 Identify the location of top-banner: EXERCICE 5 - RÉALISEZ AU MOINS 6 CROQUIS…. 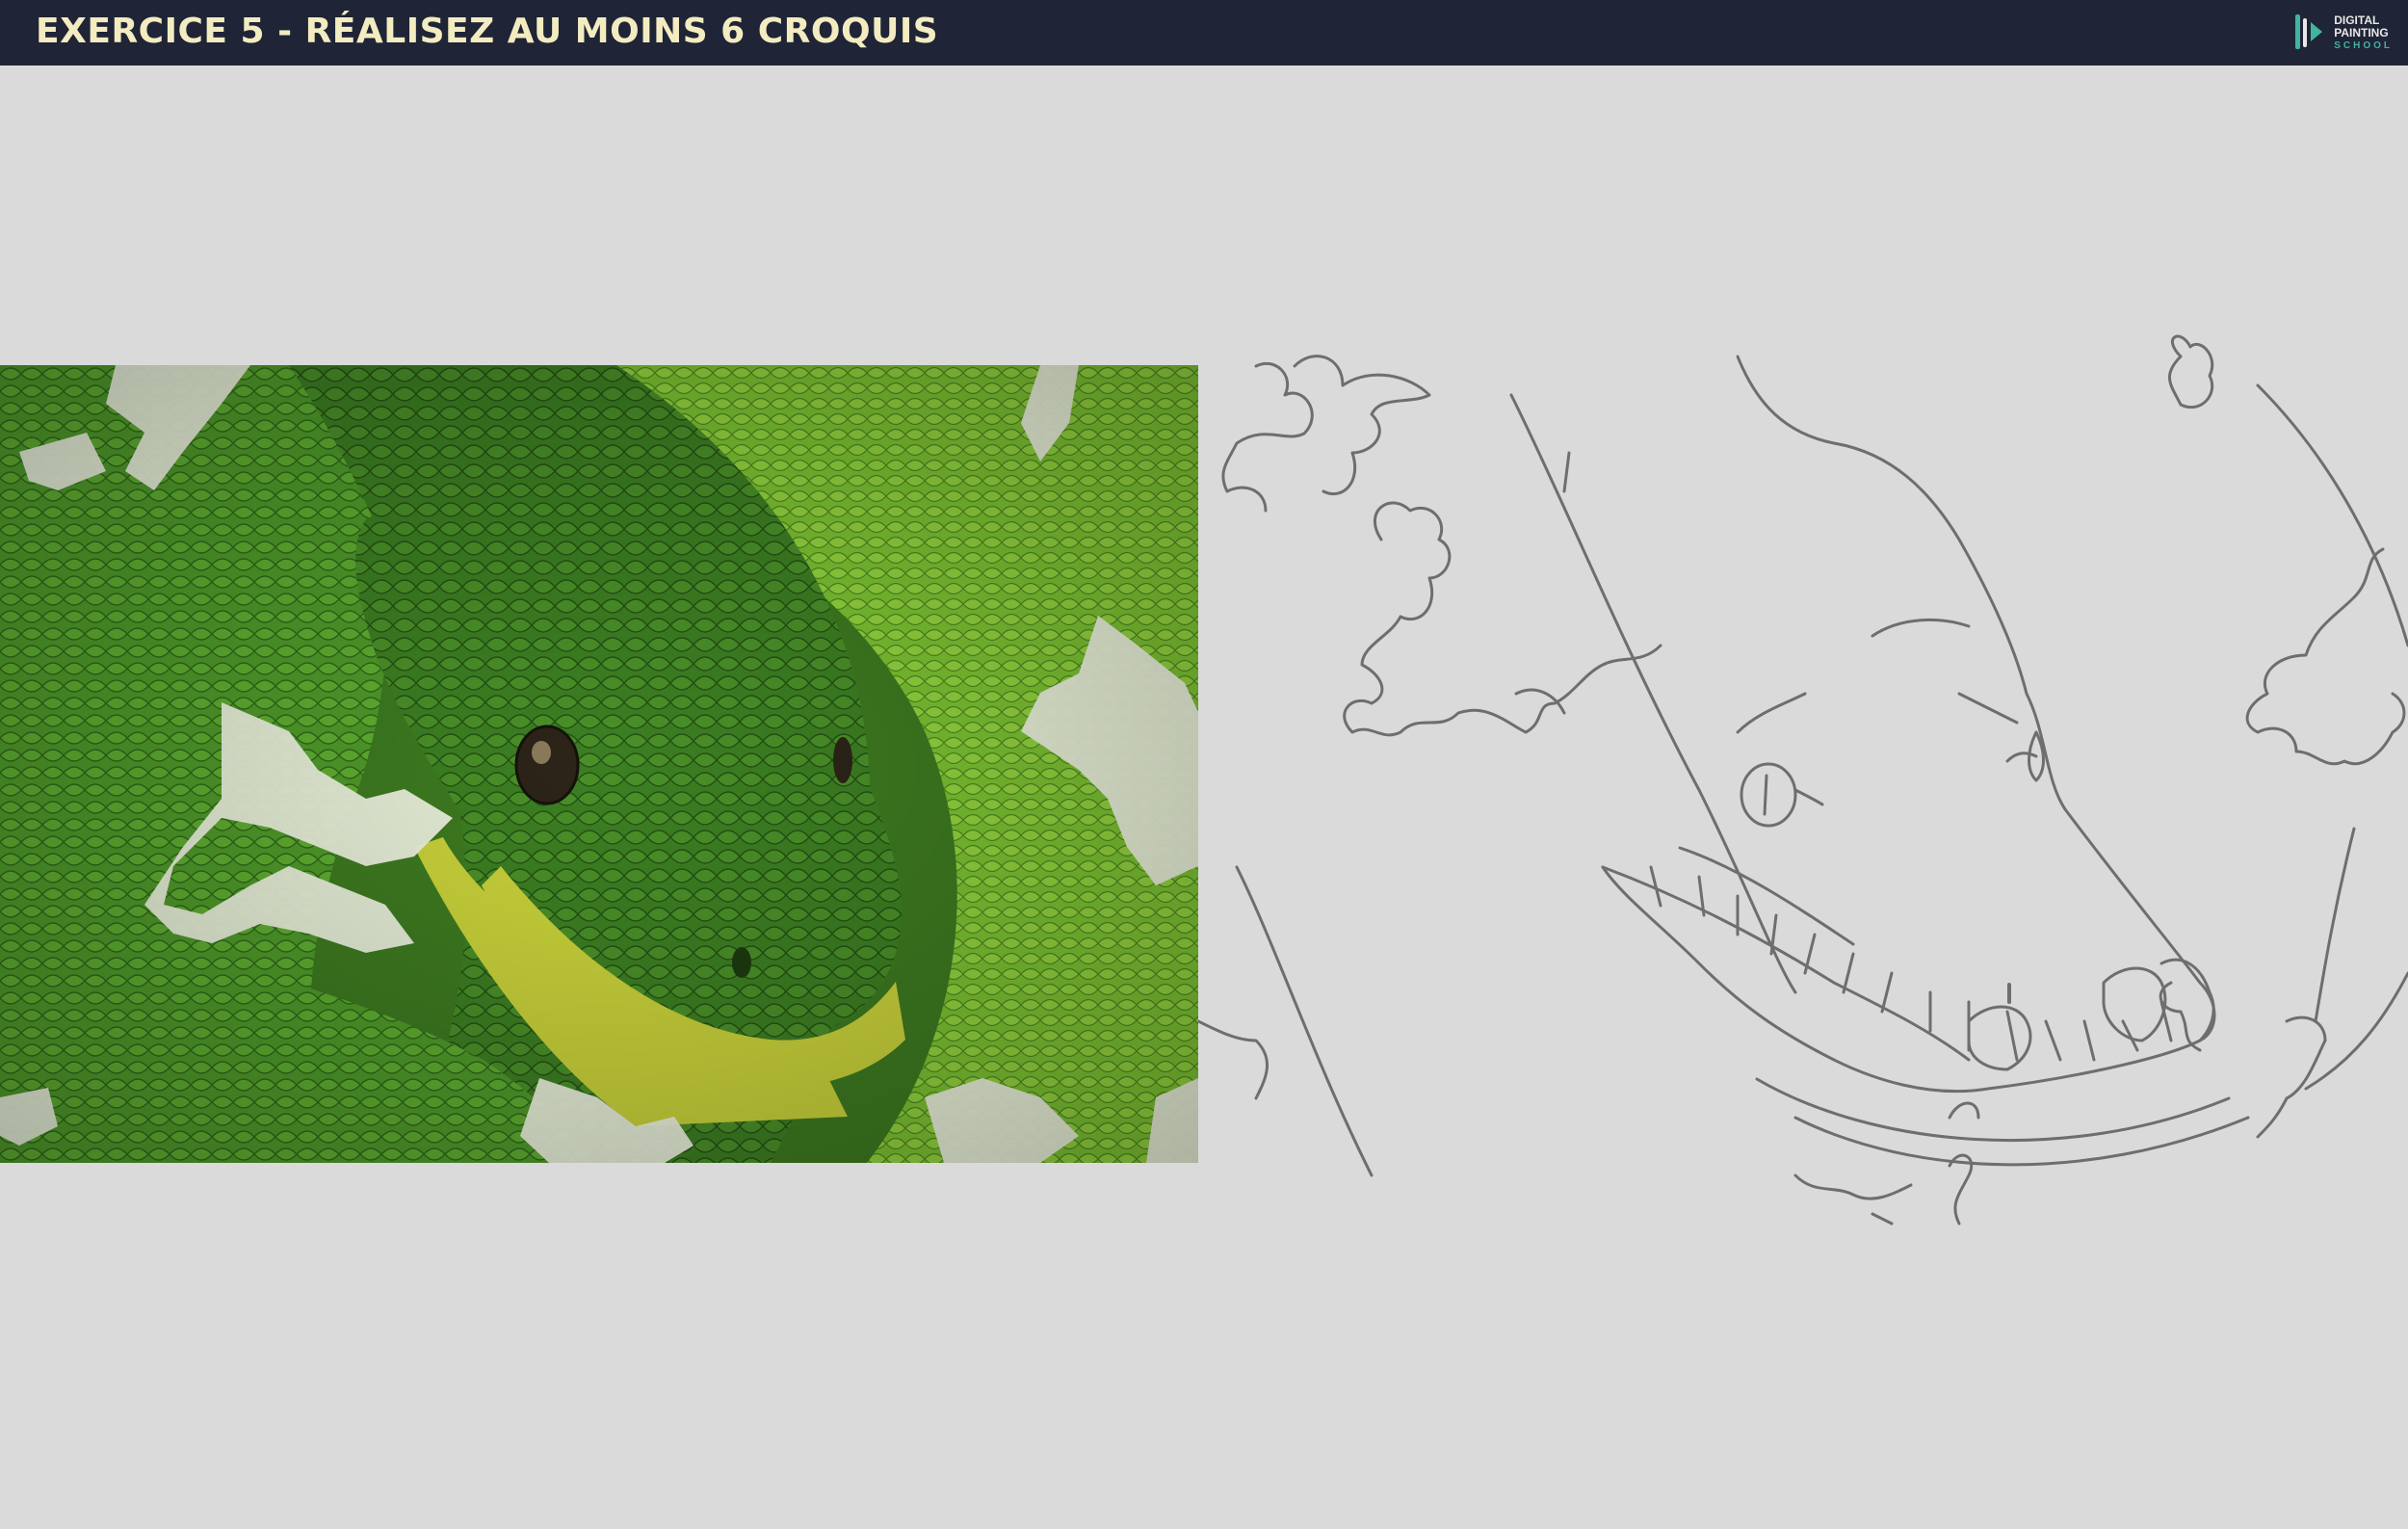
(1204, 33).